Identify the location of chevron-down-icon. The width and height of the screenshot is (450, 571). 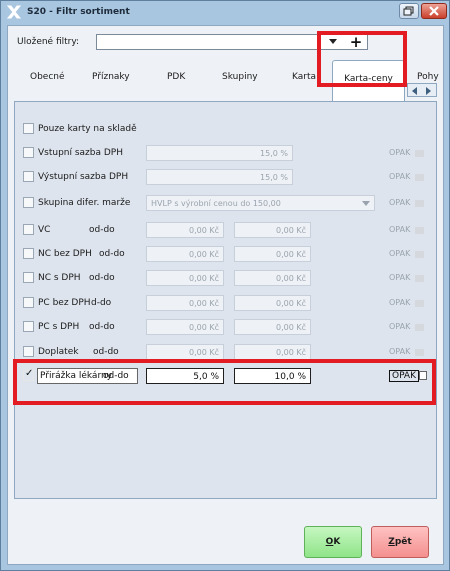
(366, 203).